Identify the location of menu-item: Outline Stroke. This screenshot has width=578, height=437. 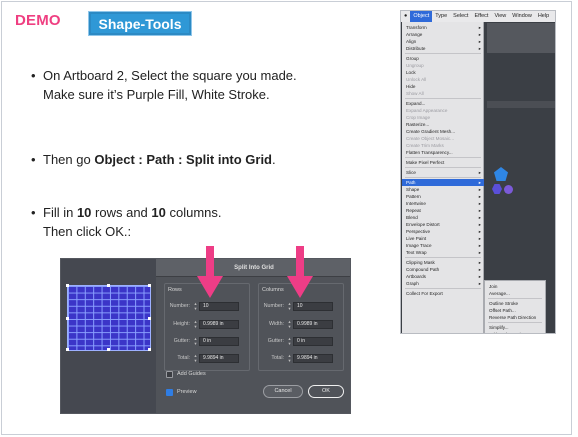
(515, 303).